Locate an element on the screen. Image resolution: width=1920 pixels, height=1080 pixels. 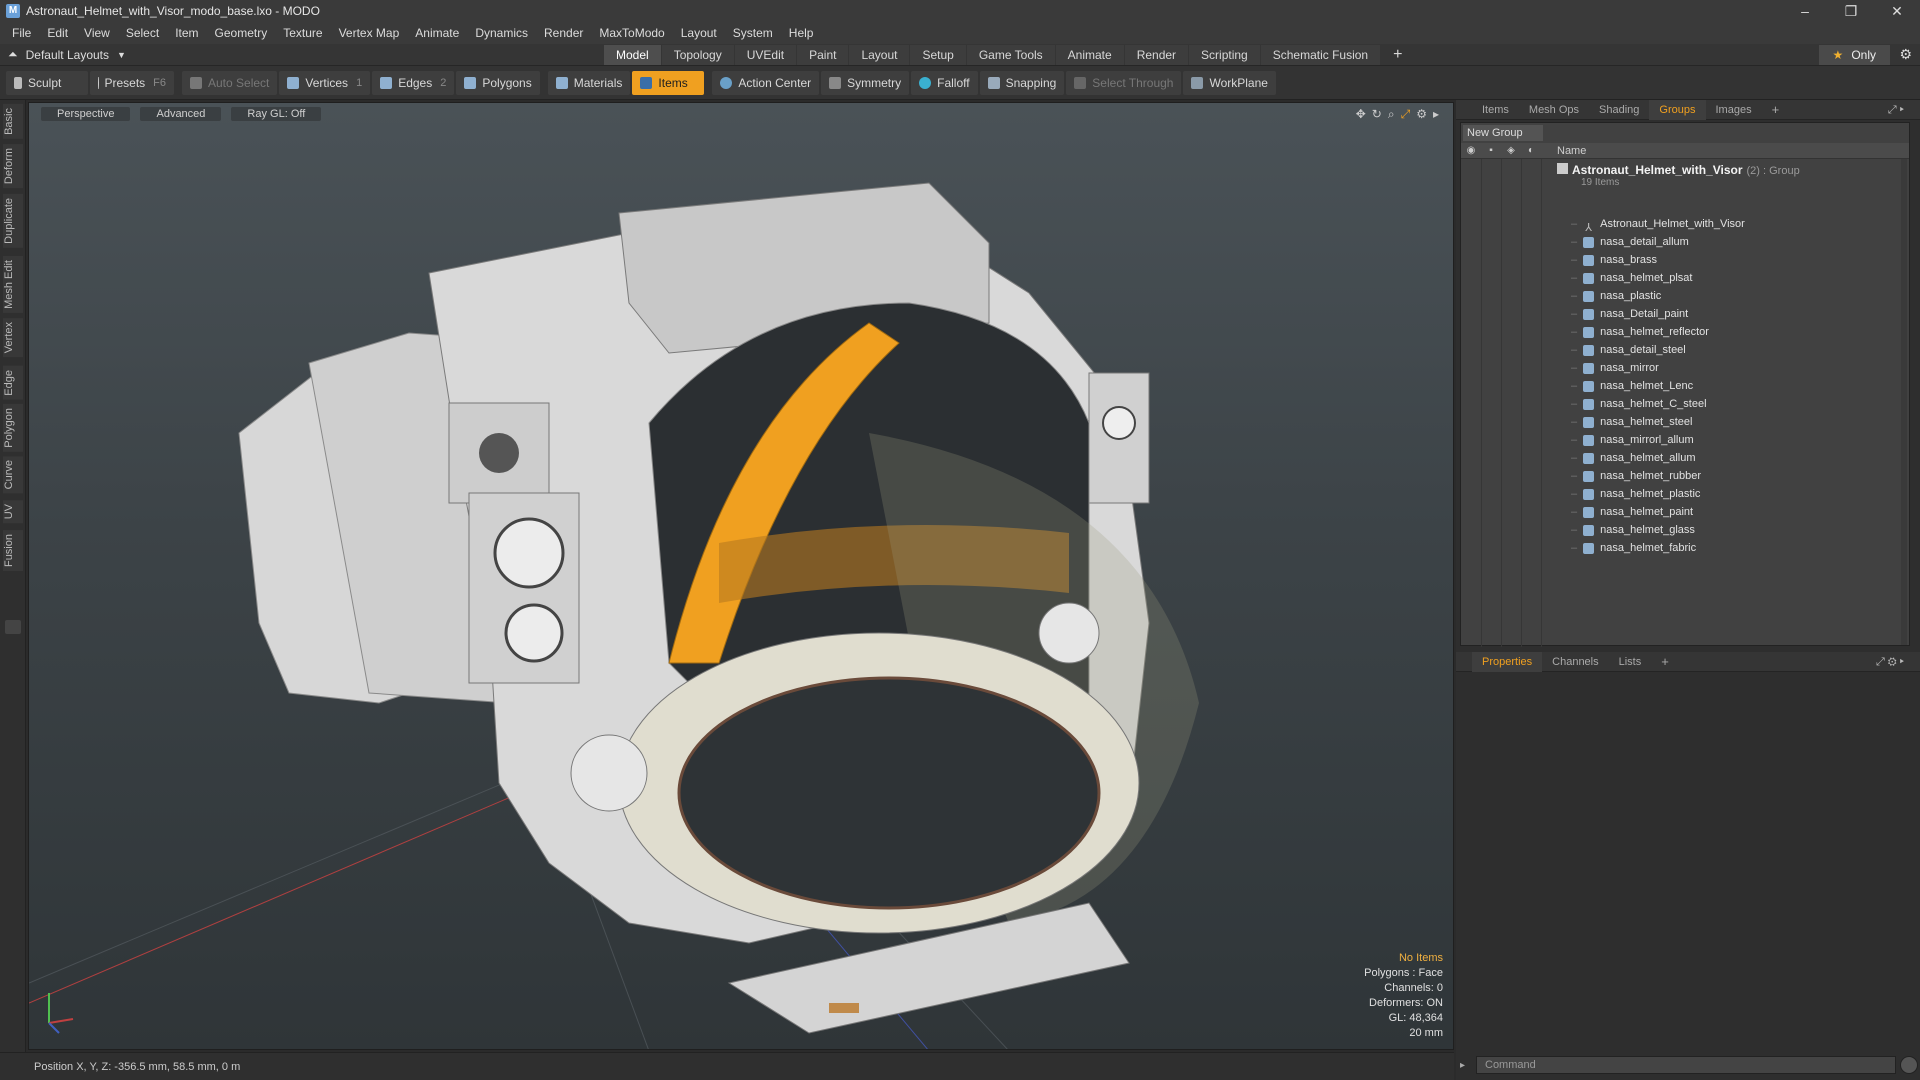
tab-game-tools: Game Tools is located at coordinates (1010, 55).